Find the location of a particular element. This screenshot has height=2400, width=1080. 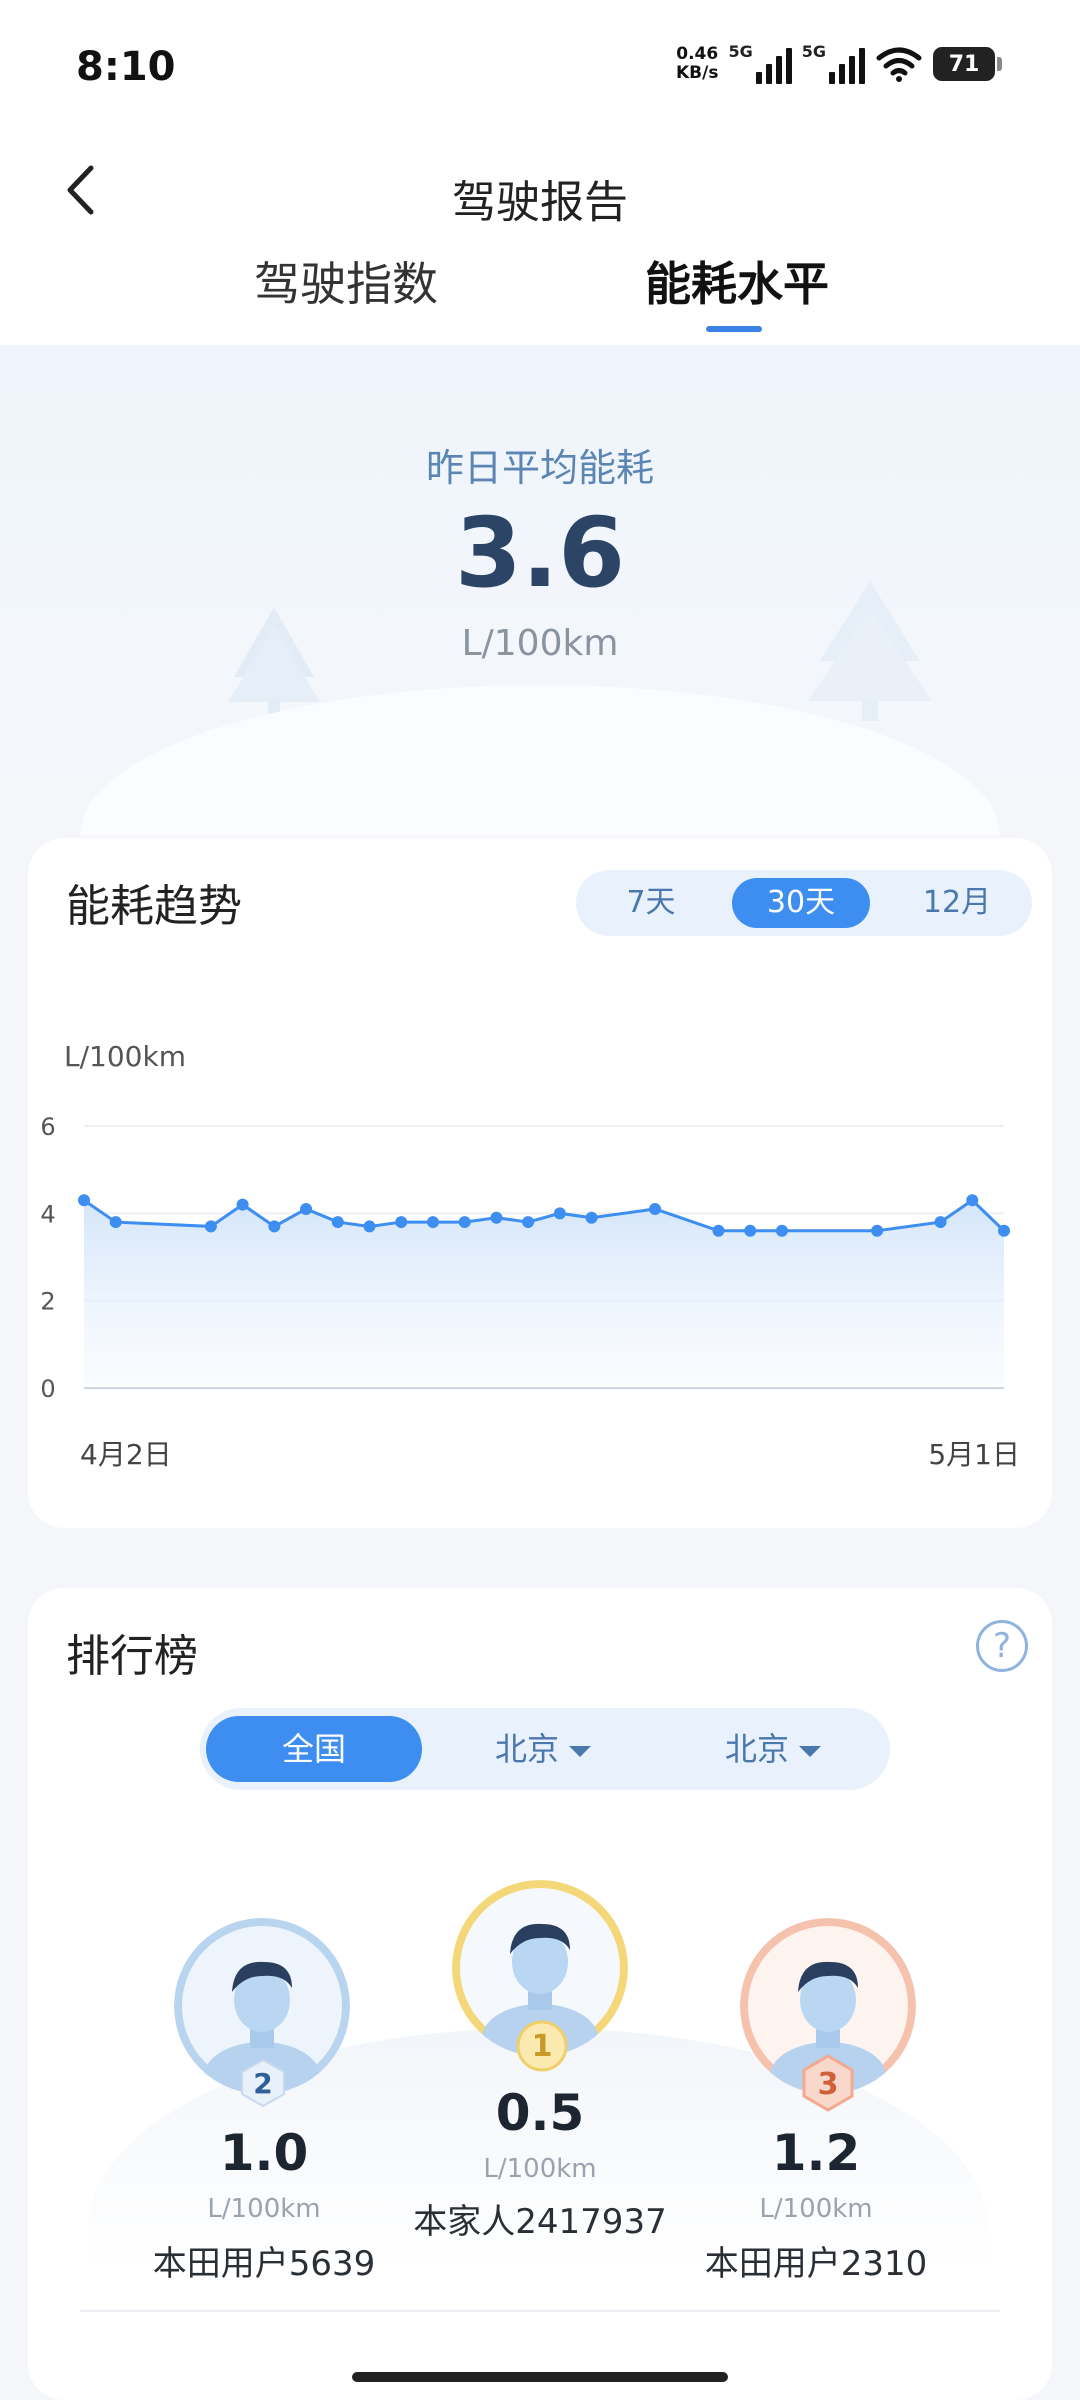

rank-value: 1.2 is located at coordinates (816, 2153).